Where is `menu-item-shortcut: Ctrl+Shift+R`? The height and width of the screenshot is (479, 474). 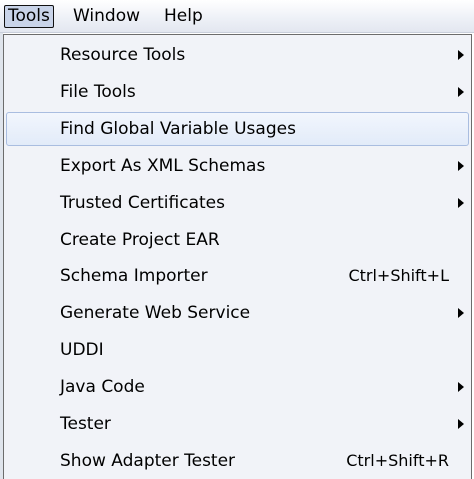 menu-item-shortcut: Ctrl+Shift+R is located at coordinates (397, 460).